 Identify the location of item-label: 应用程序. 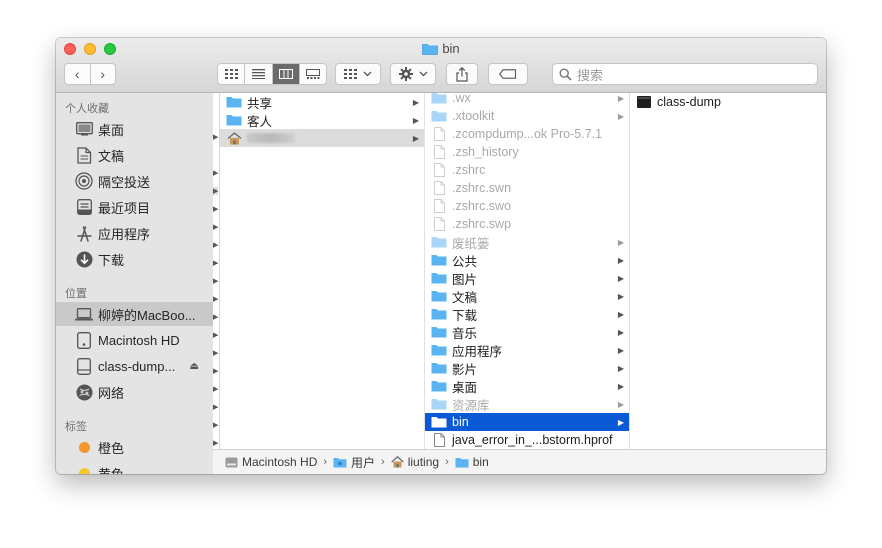
(477, 351).